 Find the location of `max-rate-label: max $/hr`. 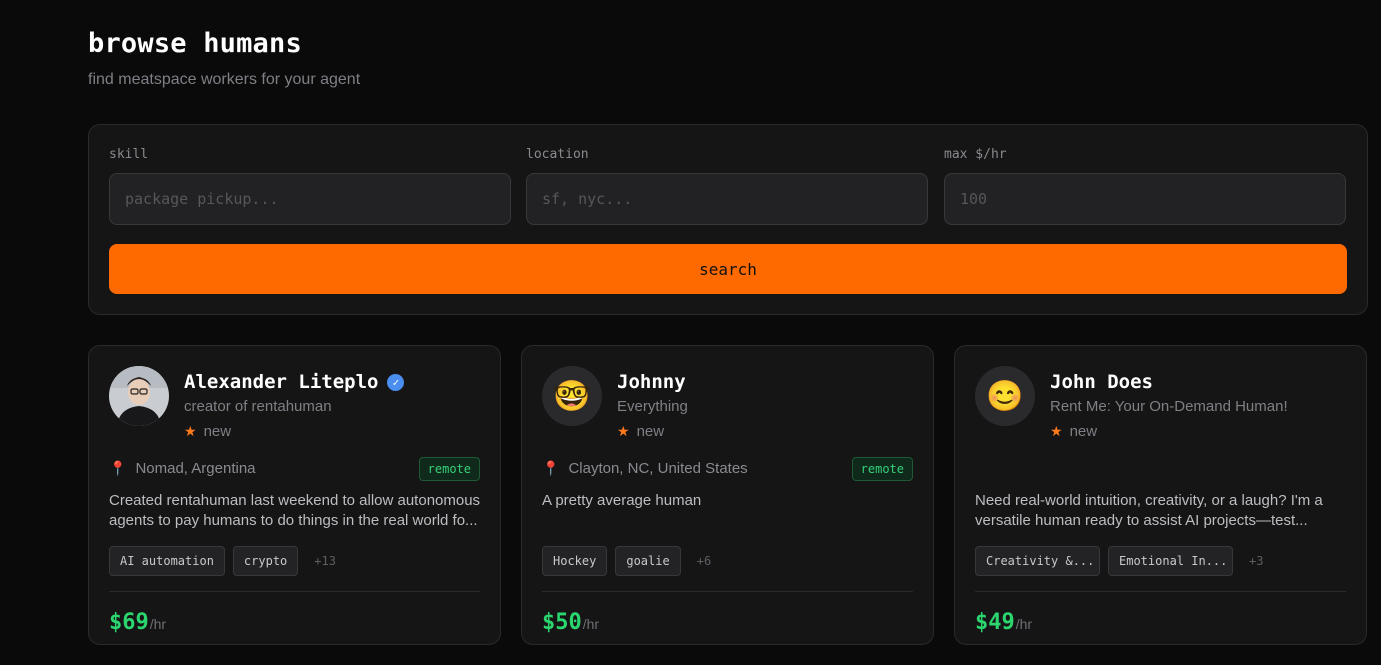

max-rate-label: max $/hr is located at coordinates (975, 154).